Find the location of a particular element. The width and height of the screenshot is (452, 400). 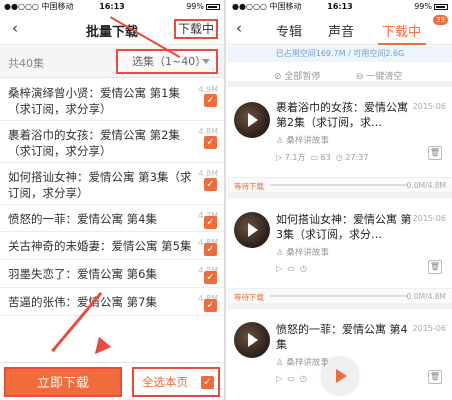

select-all-page-button: 全选本页 ✓ is located at coordinates (176, 382).